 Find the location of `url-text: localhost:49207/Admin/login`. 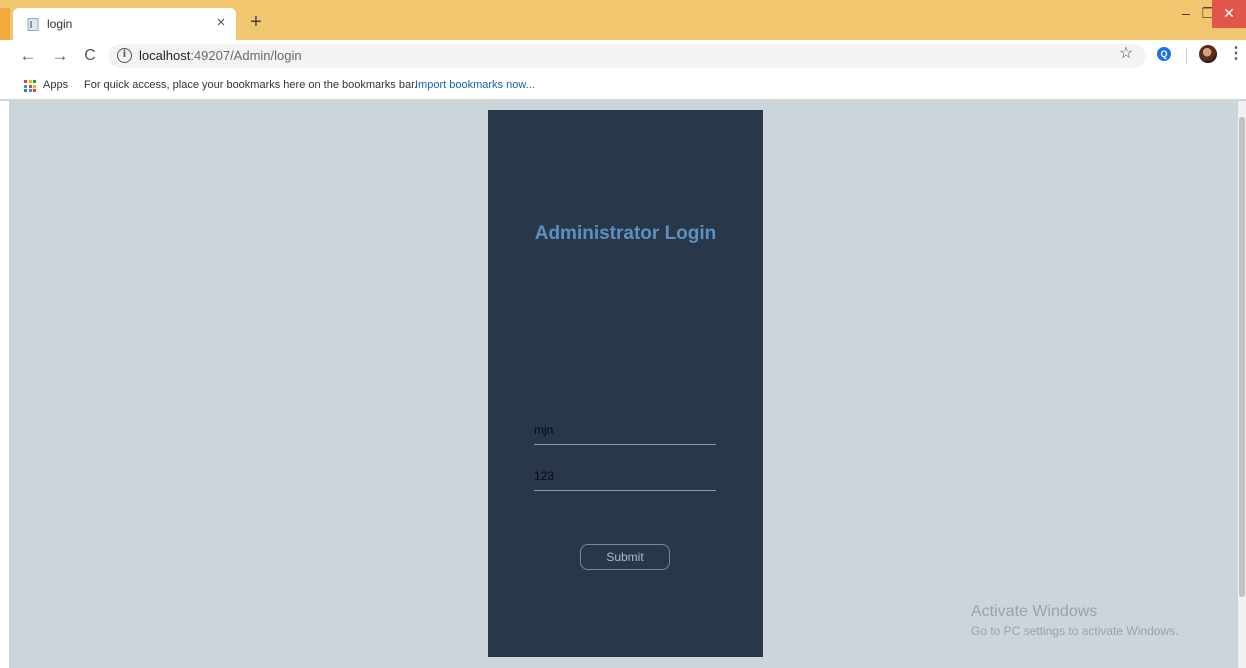

url-text: localhost:49207/Admin/login is located at coordinates (220, 55).